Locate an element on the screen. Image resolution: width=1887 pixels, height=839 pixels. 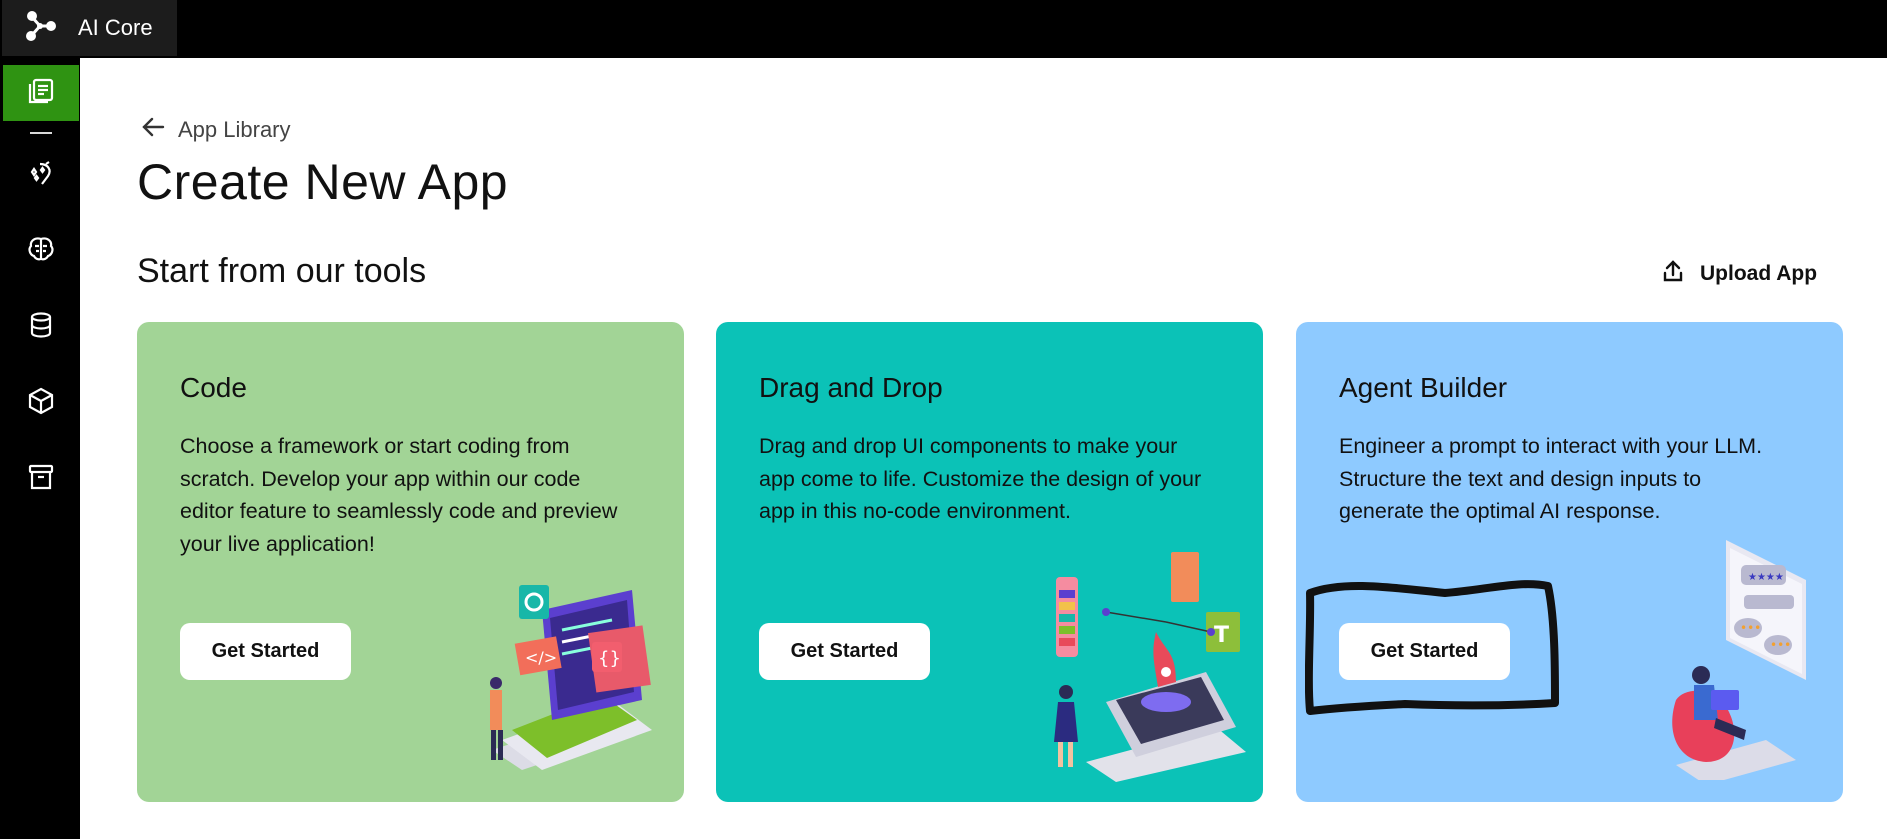
sparkle-magic-icon is located at coordinates (41, 175).